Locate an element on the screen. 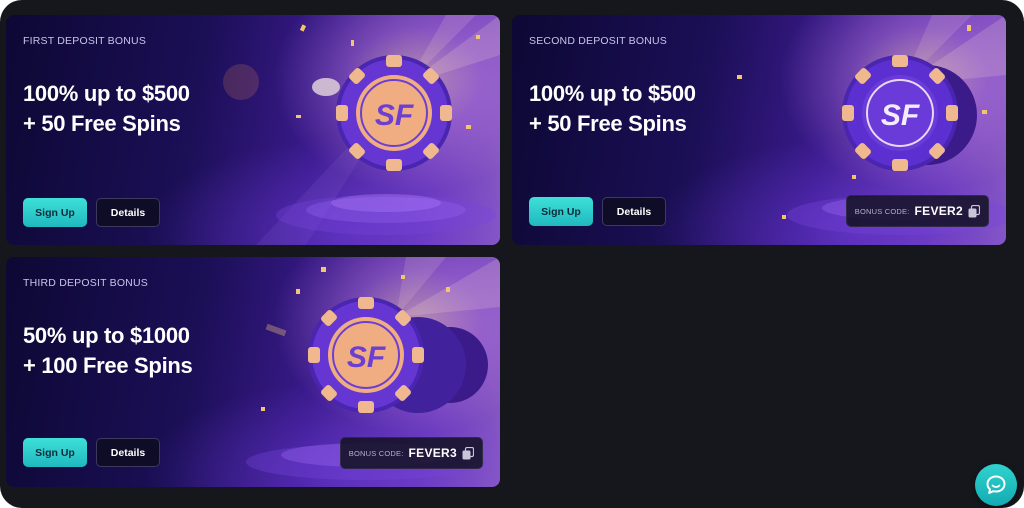 The width and height of the screenshot is (1024, 508). promo-title-line-2: + 100 Free Spins is located at coordinates (108, 365).